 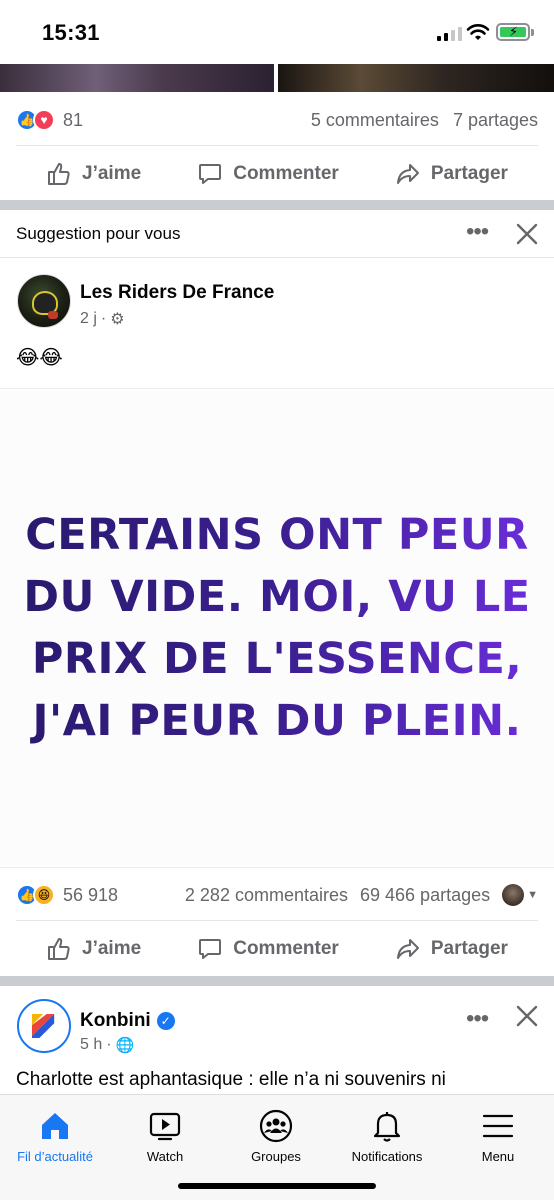 What do you see at coordinates (71, 32) in the screenshot?
I see `status-time: 15:31` at bounding box center [71, 32].